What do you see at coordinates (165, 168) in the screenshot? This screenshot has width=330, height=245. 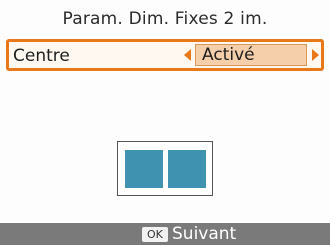 I see `layout-preview` at bounding box center [165, 168].